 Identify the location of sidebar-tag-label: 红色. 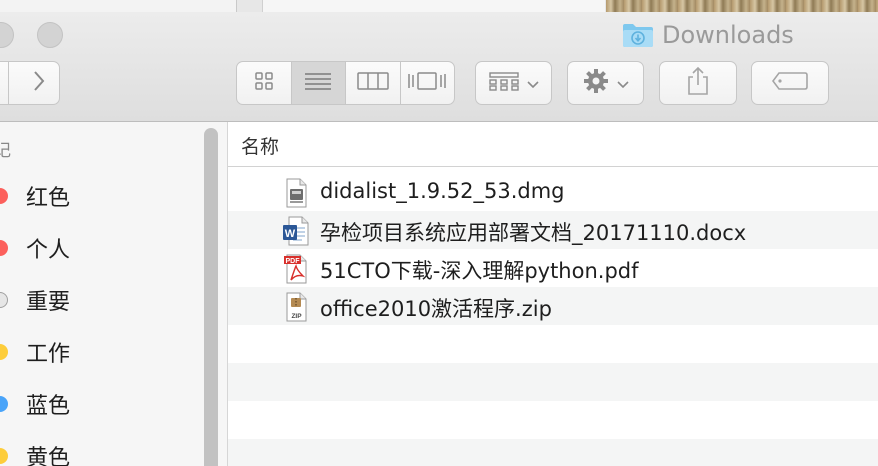
(48, 198).